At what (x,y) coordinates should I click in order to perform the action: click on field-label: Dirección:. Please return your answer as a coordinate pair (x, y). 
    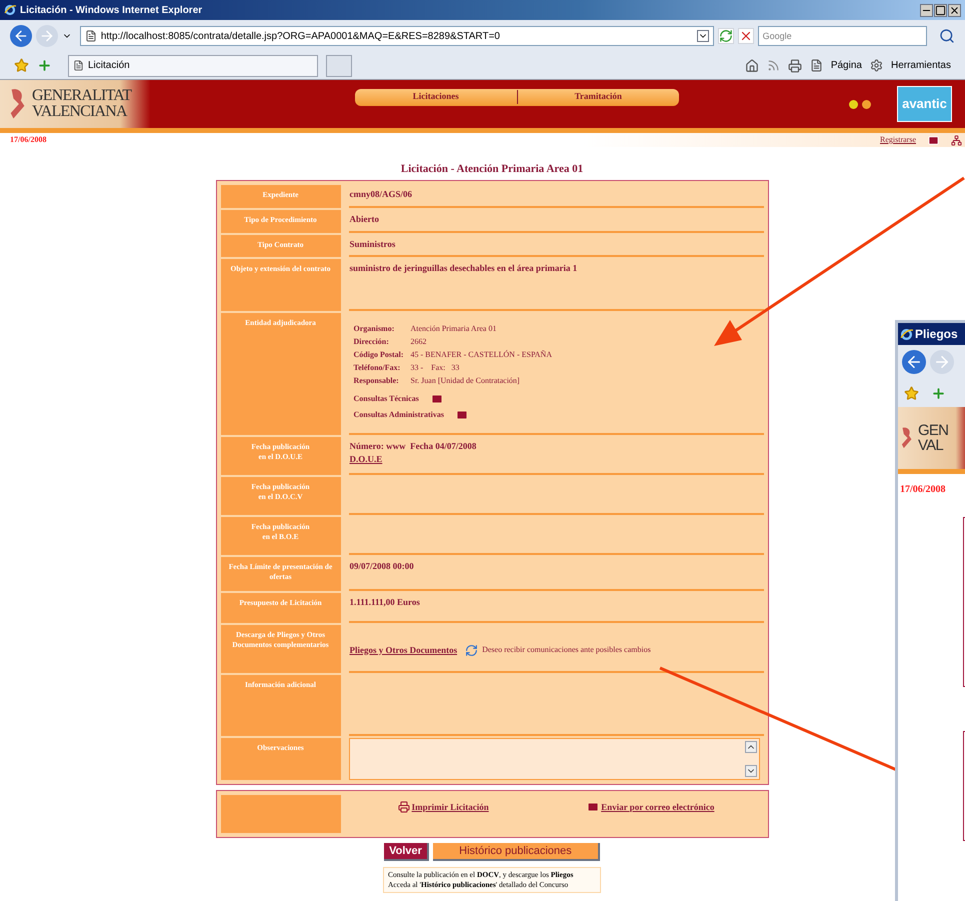
    Looking at the image, I should click on (372, 342).